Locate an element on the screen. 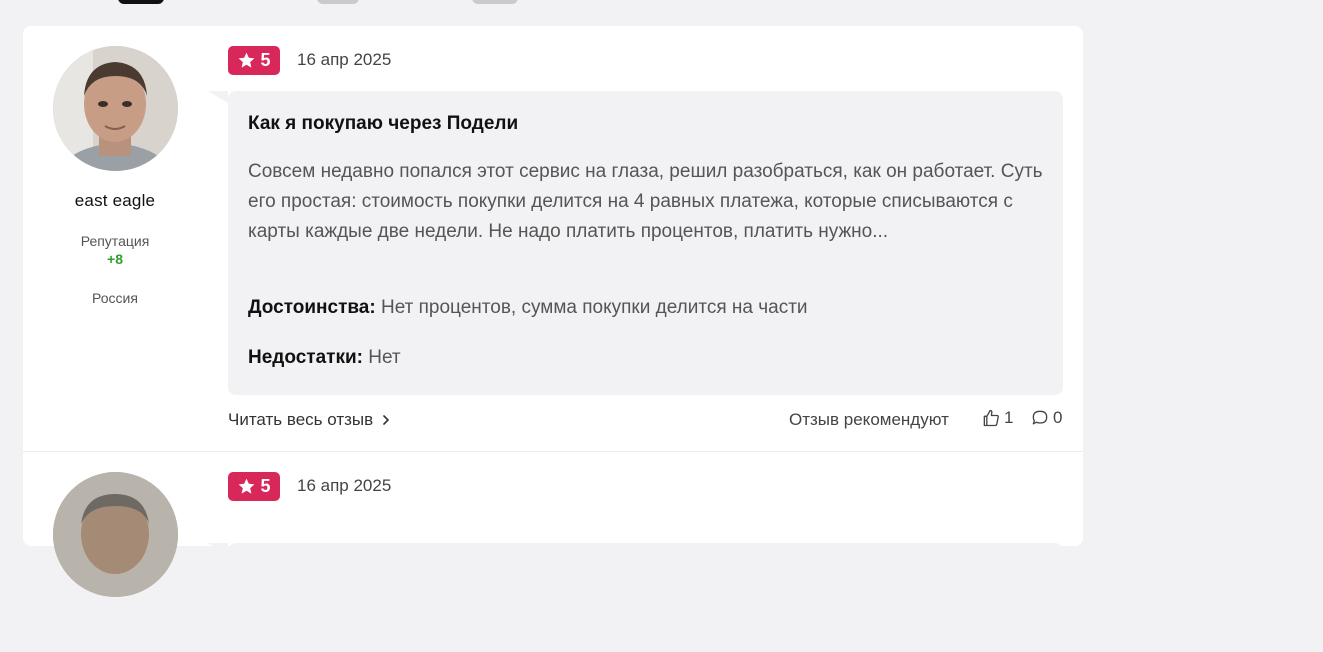 The height and width of the screenshot is (652, 1323). cons-label: Недостатки: is located at coordinates (305, 357).